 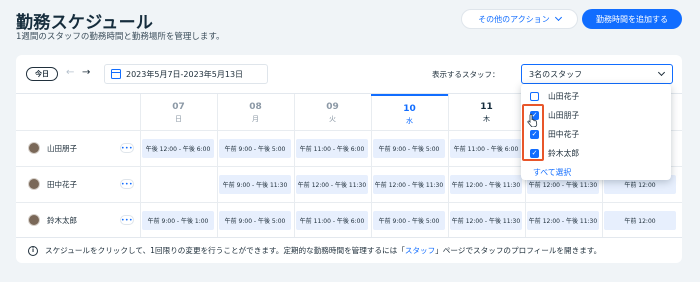 I want to click on day-number: 07, so click(x=178, y=107).